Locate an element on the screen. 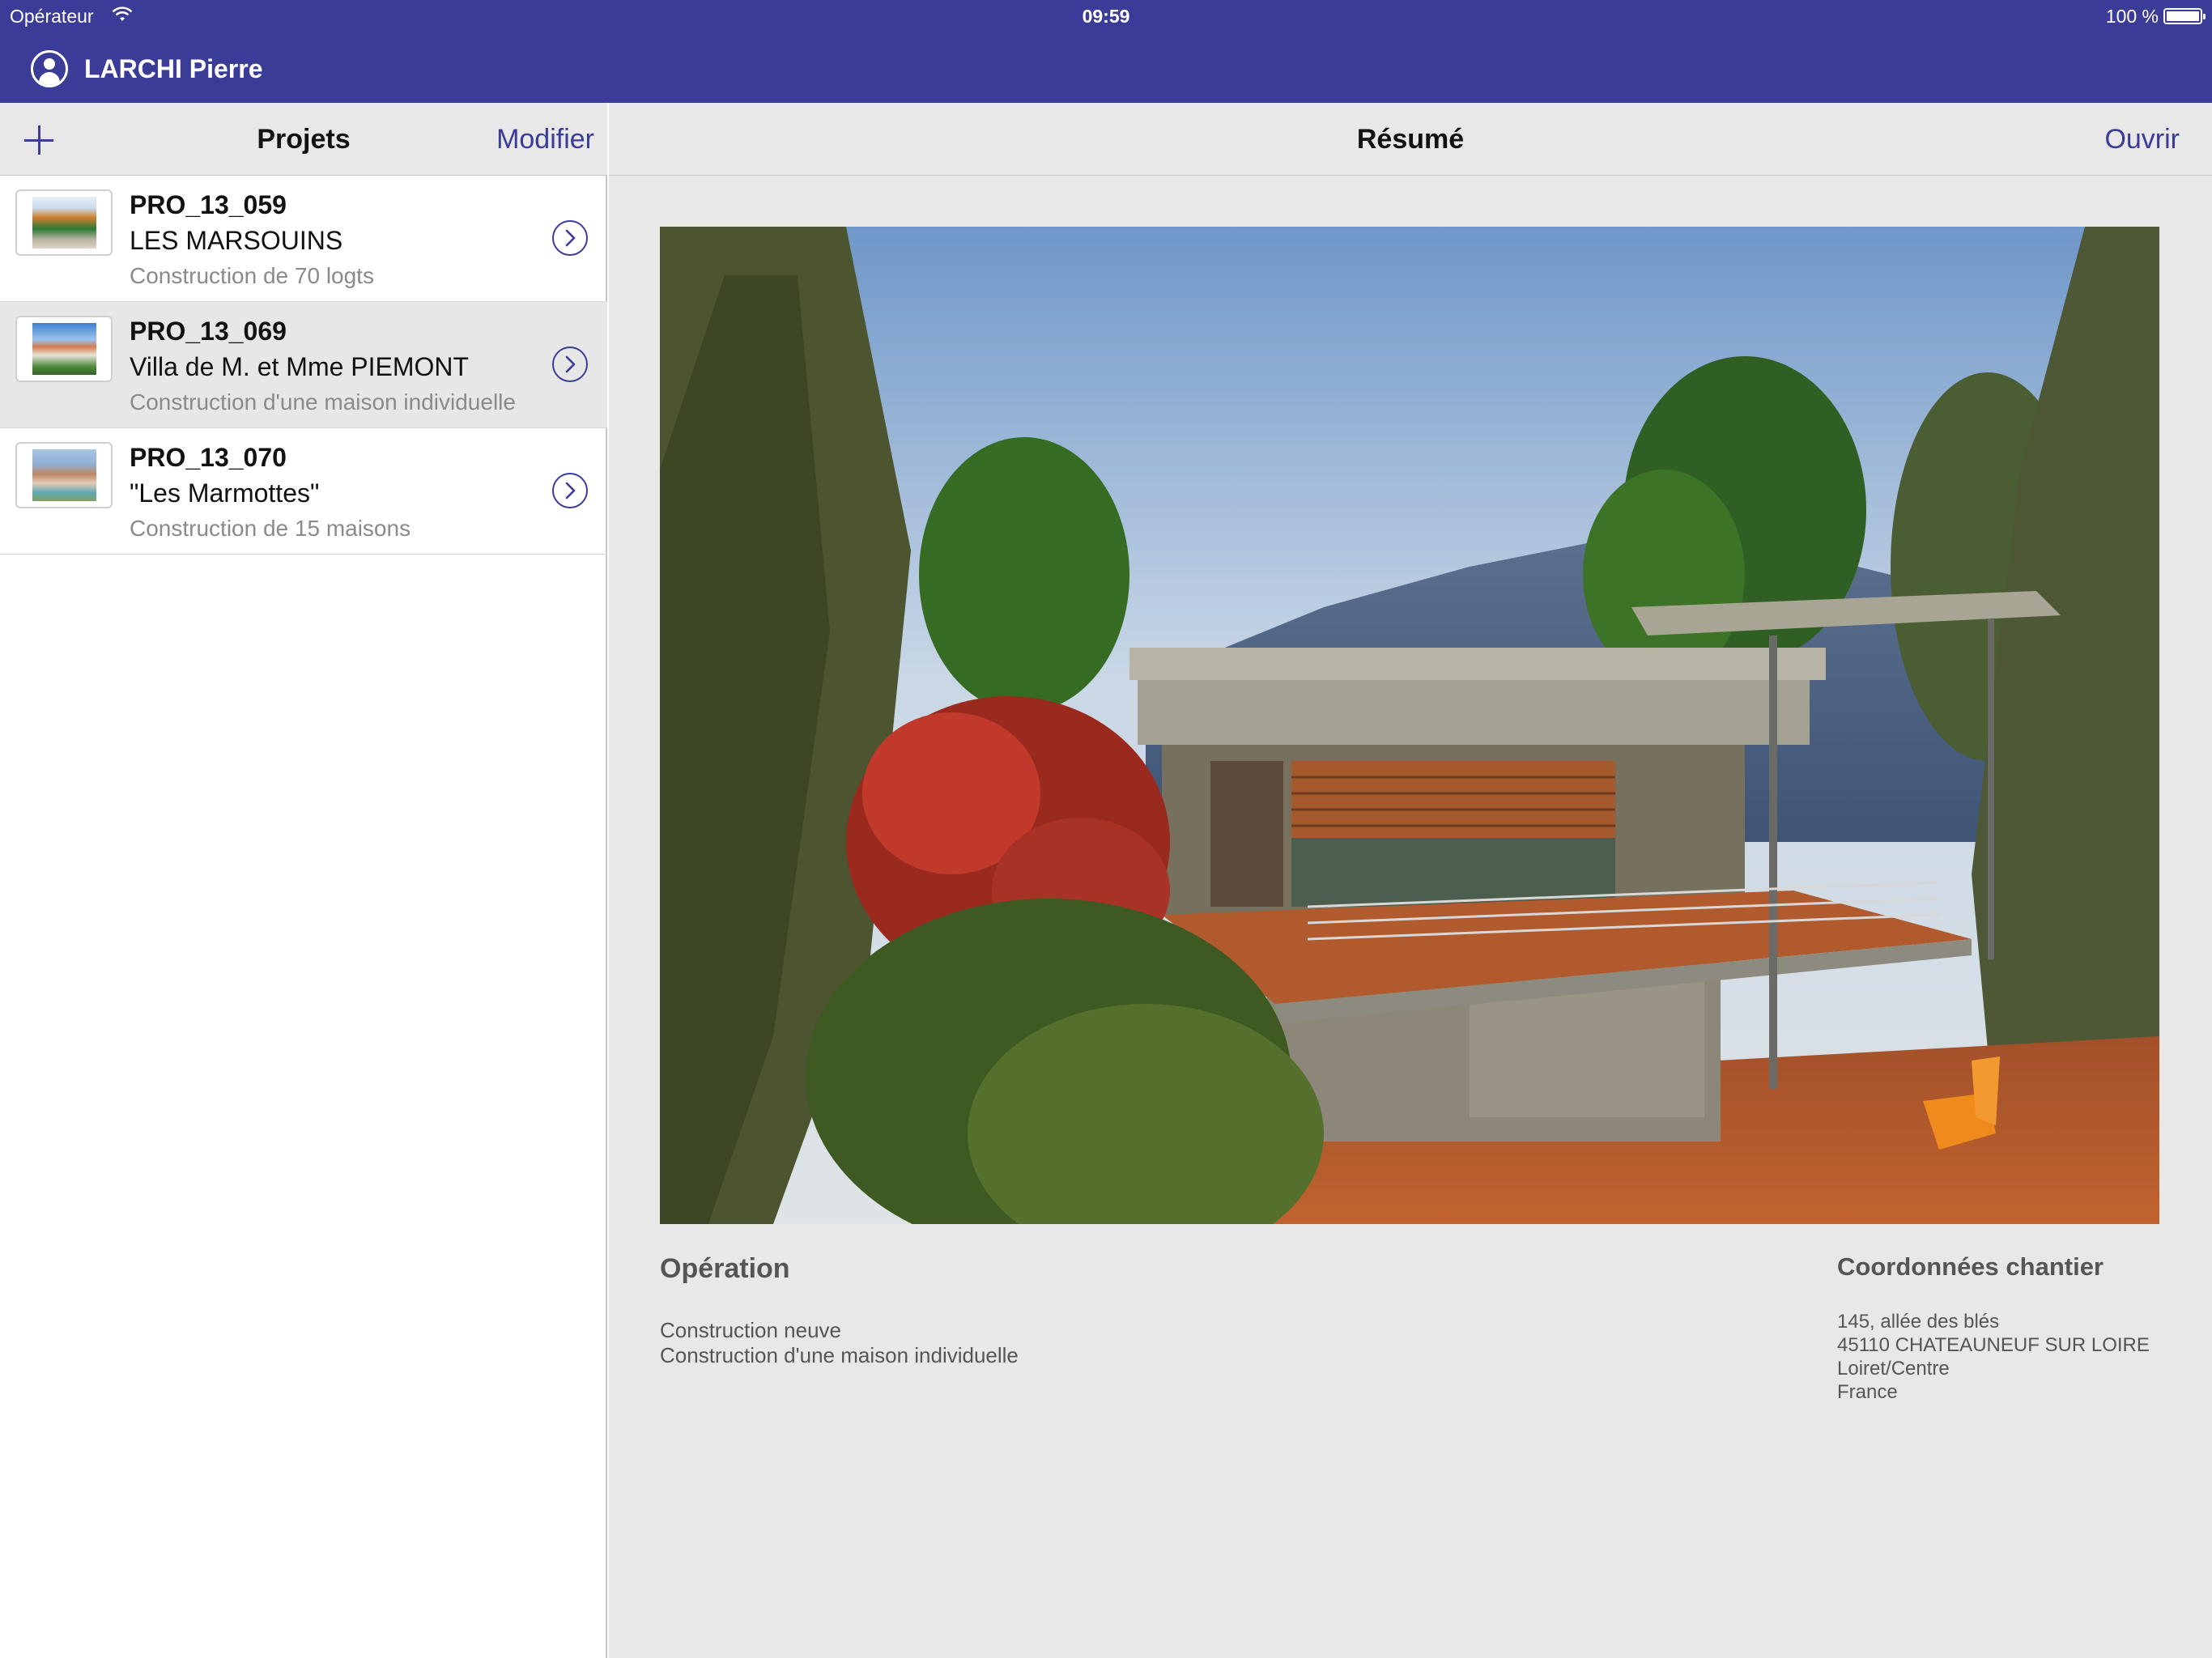  battery-percent: 100 % is located at coordinates (2132, 16).